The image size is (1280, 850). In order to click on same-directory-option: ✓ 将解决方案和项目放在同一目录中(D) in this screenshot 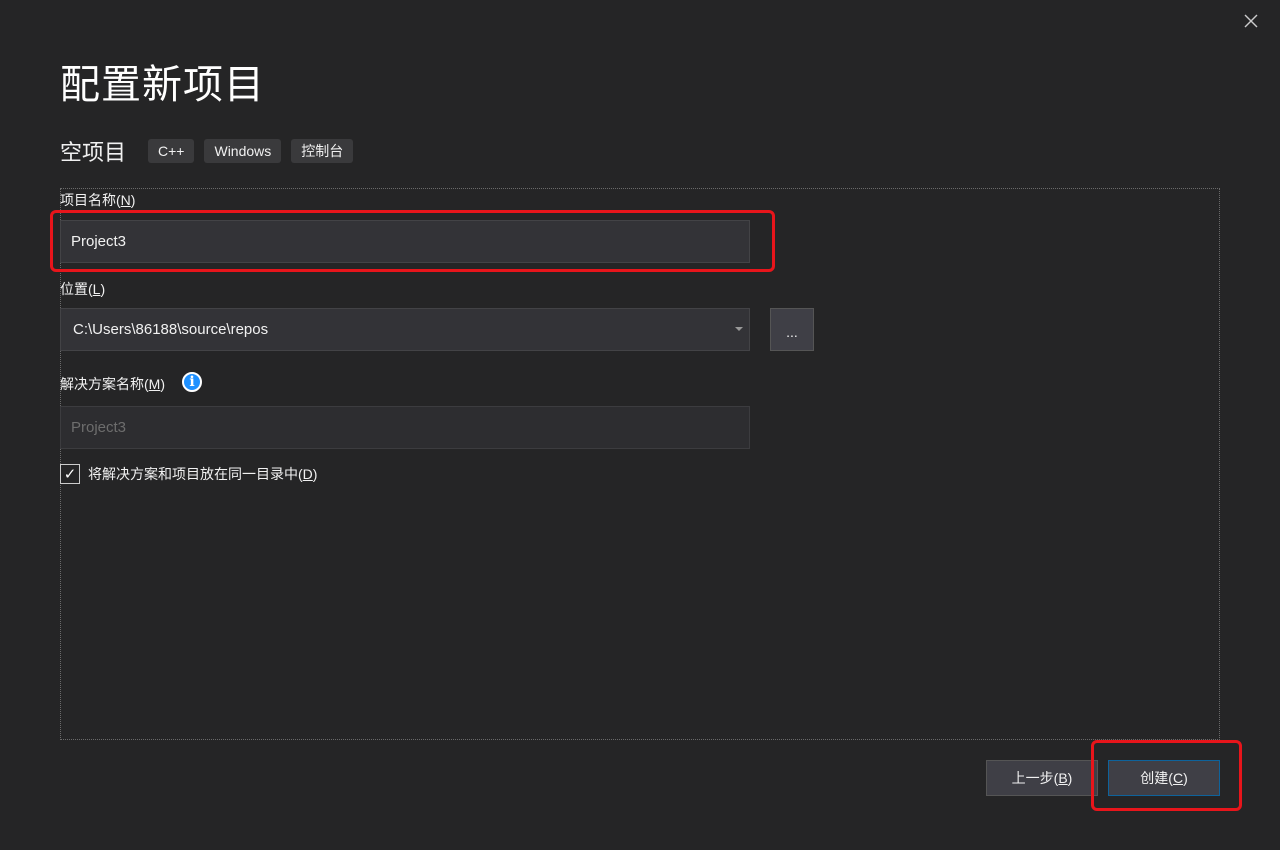, I will do `click(188, 474)`.